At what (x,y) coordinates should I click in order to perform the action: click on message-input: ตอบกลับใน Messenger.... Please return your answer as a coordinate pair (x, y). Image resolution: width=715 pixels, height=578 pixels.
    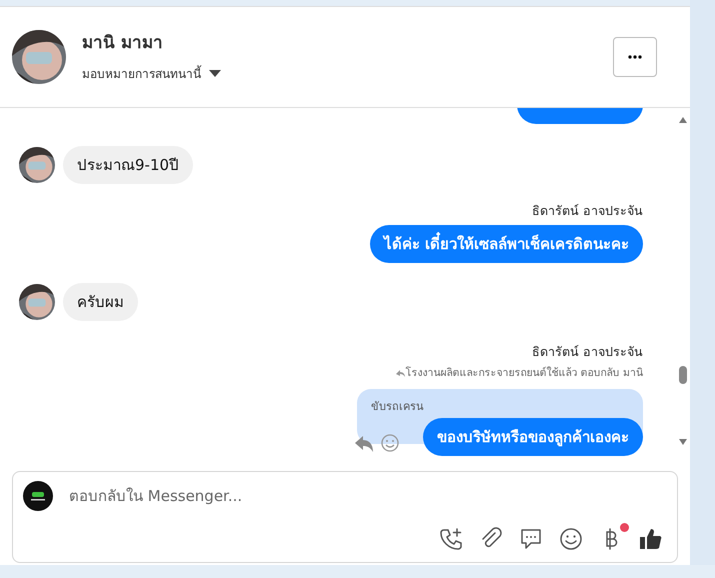
    Looking at the image, I should click on (368, 496).